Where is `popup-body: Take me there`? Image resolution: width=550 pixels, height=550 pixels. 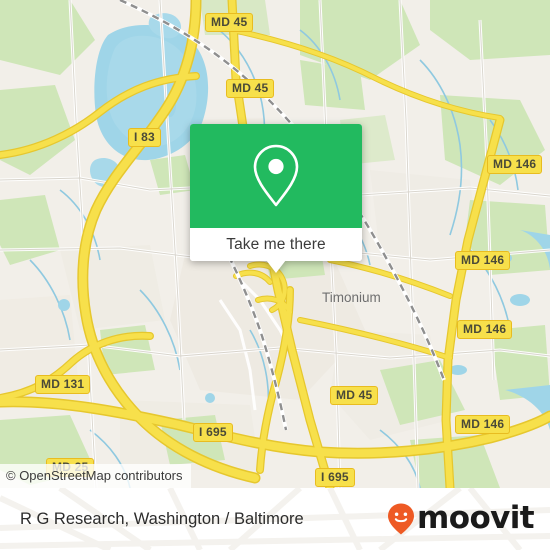 popup-body: Take me there is located at coordinates (276, 192).